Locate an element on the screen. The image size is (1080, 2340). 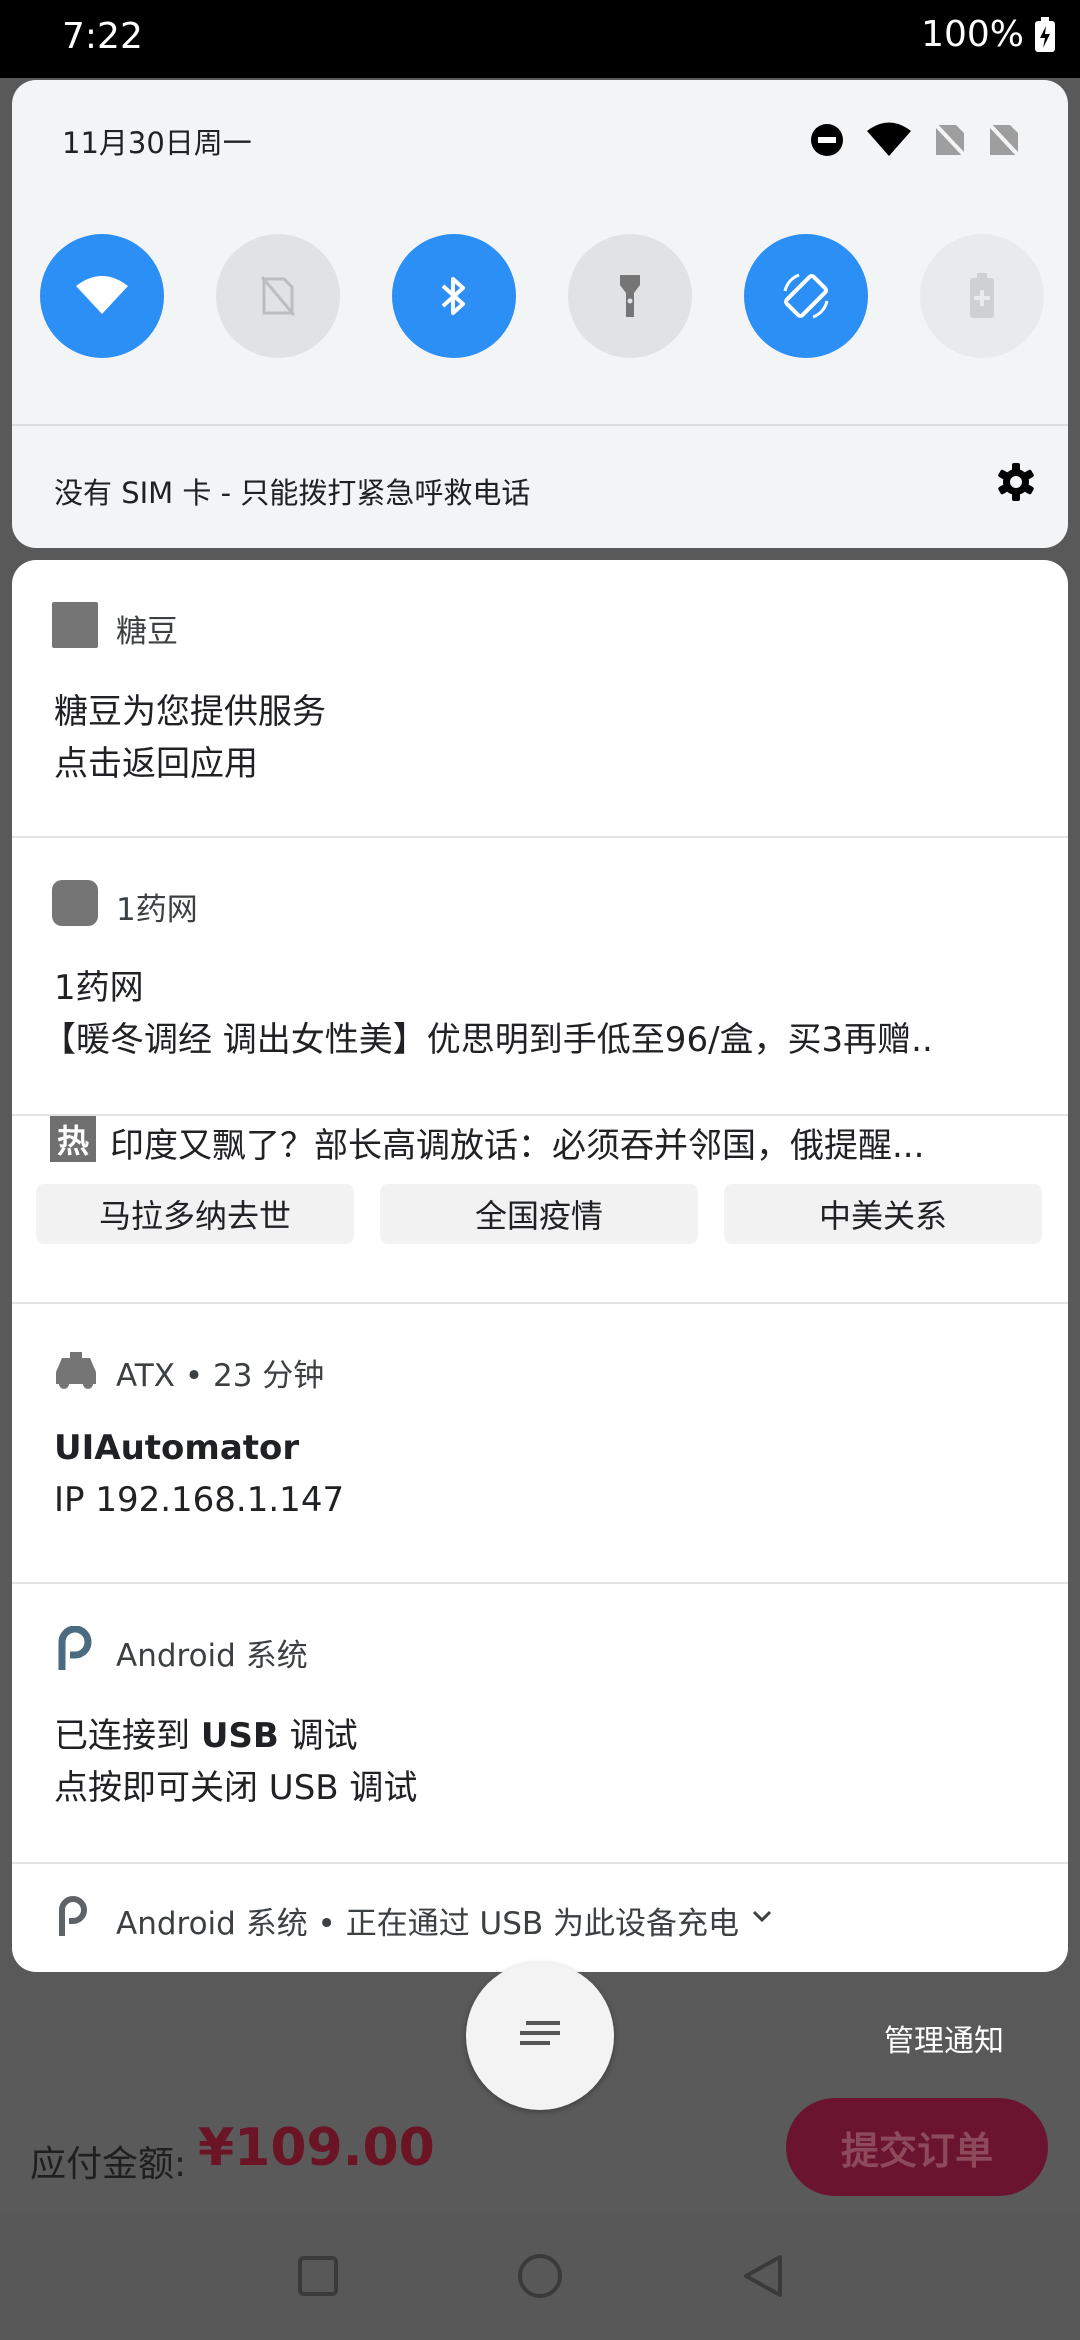
notification-usb-charge: Android 系统 • 正在通过 USB 为此设备充电 is located at coordinates (540, 1918).